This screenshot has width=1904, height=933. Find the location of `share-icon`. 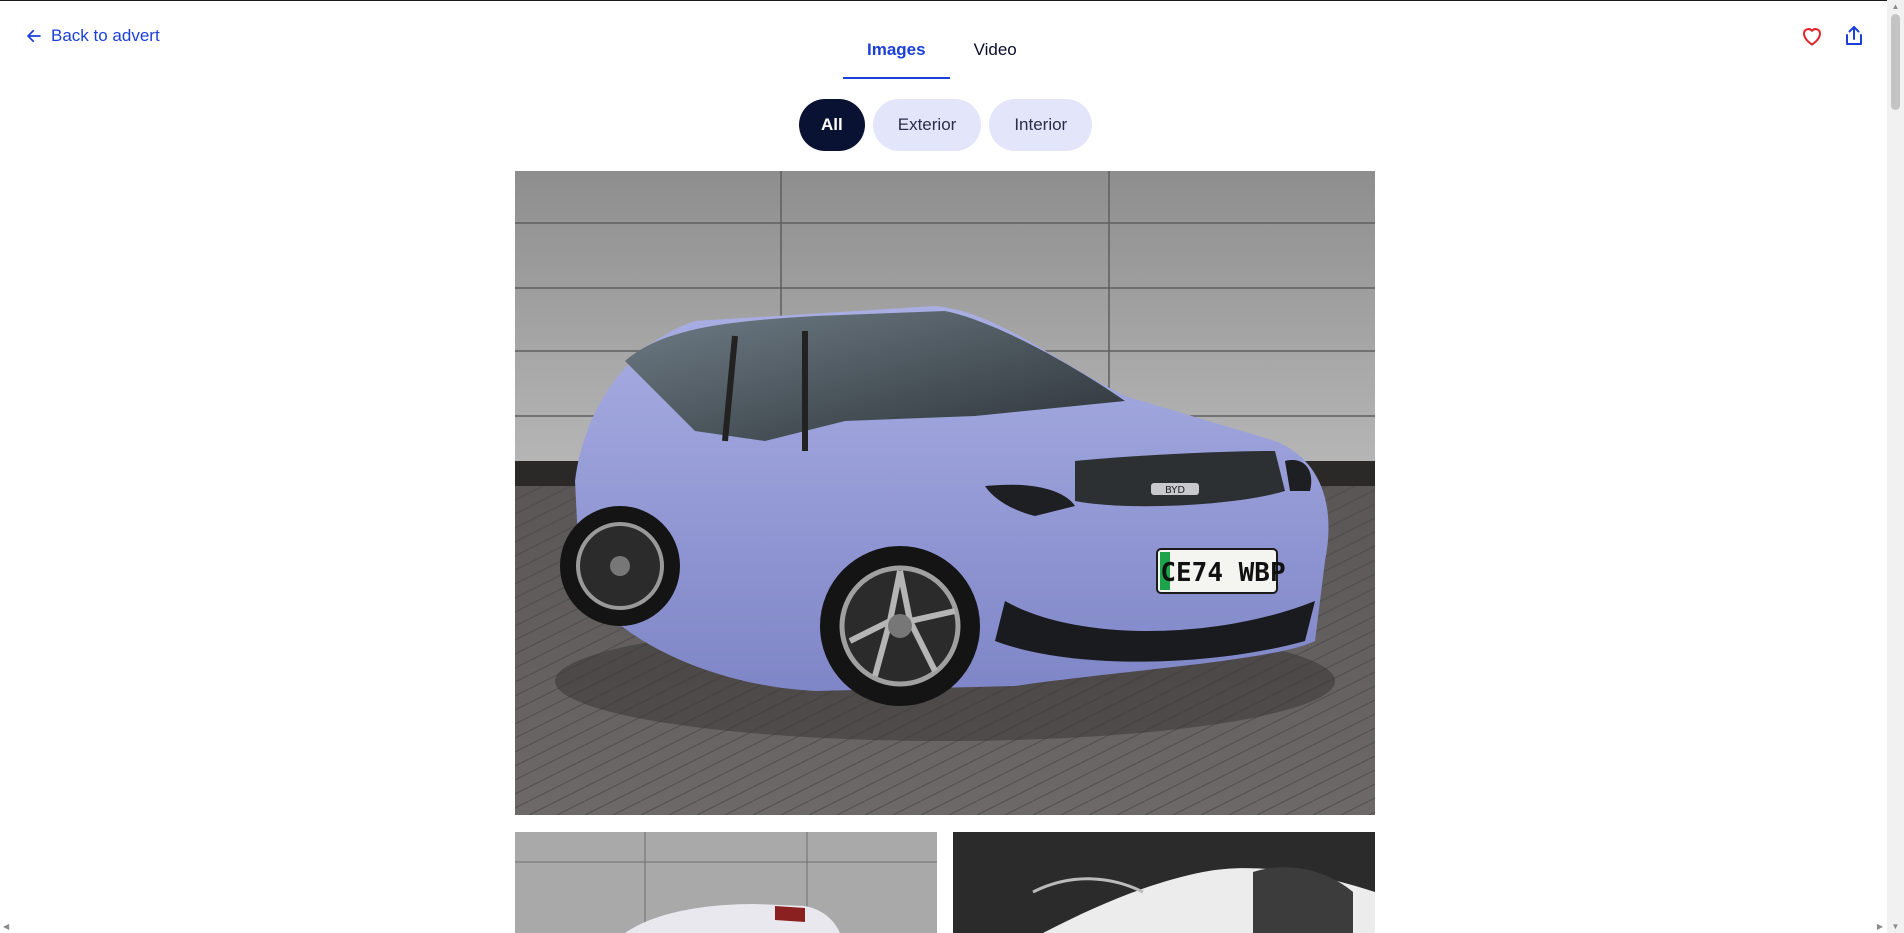

share-icon is located at coordinates (1854, 35).